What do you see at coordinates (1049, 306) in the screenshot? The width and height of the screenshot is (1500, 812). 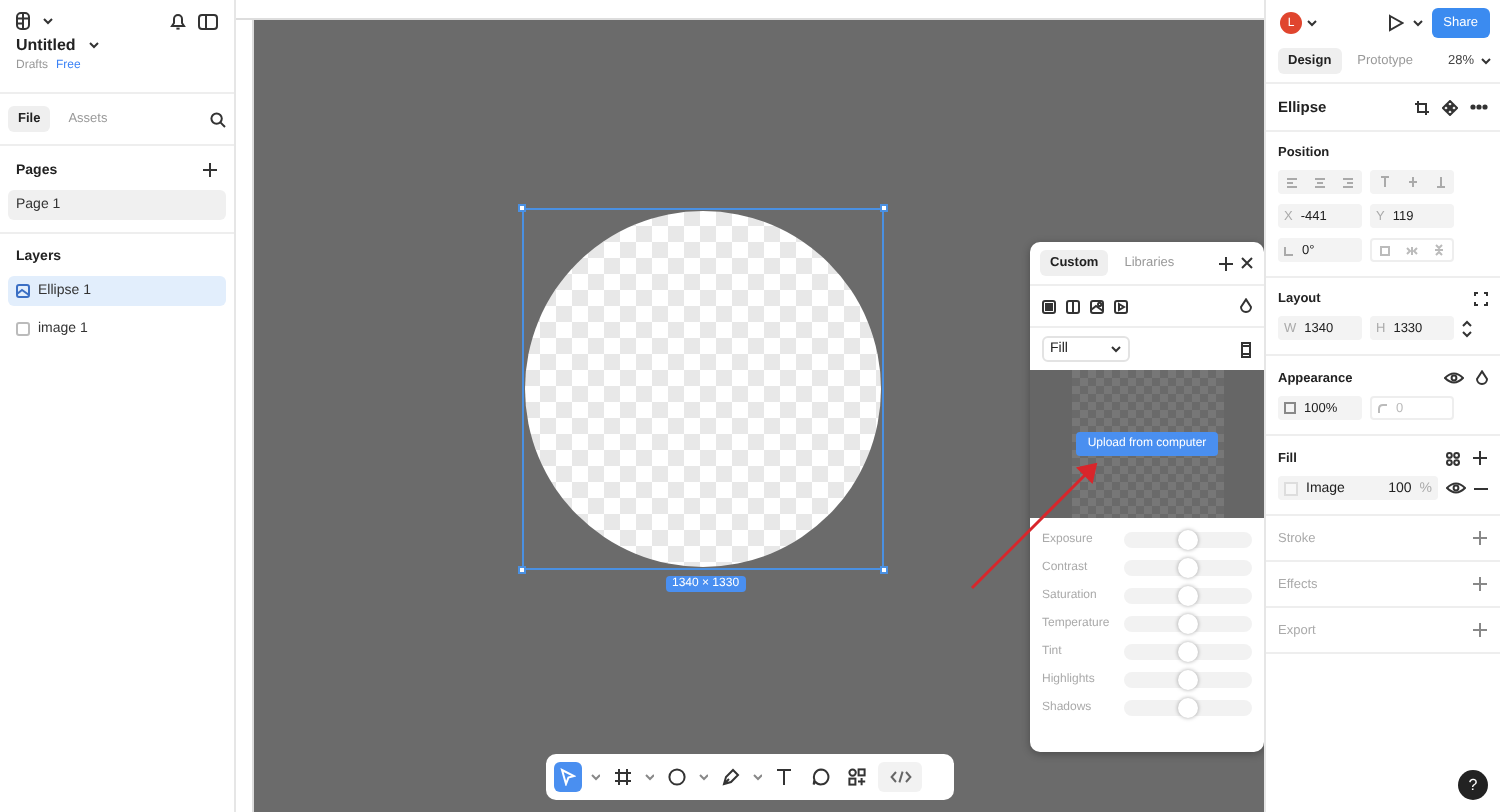 I see `solid-fill-icon` at bounding box center [1049, 306].